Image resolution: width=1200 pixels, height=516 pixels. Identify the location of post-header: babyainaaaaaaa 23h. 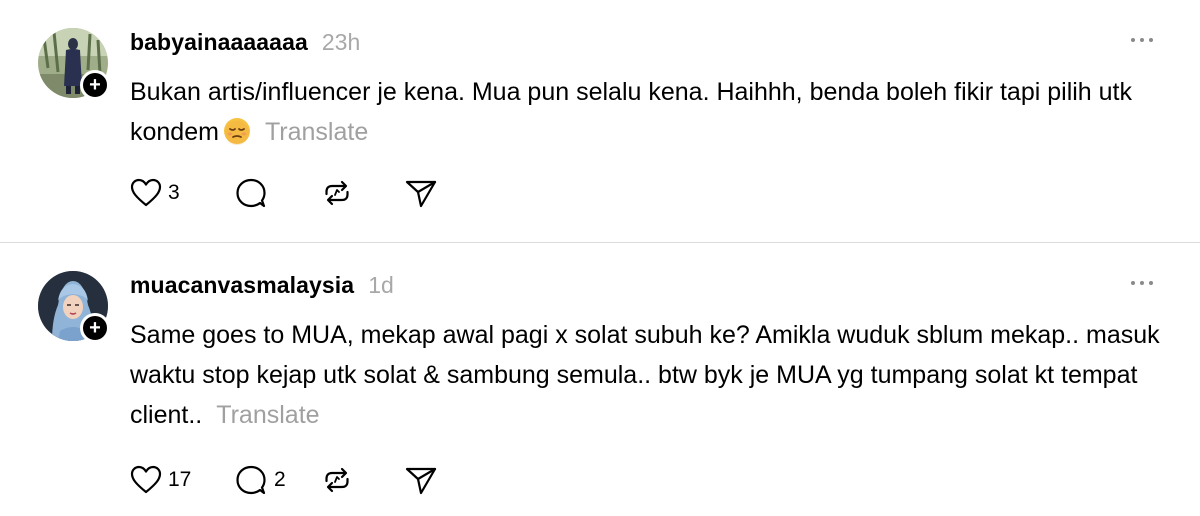
(245, 43).